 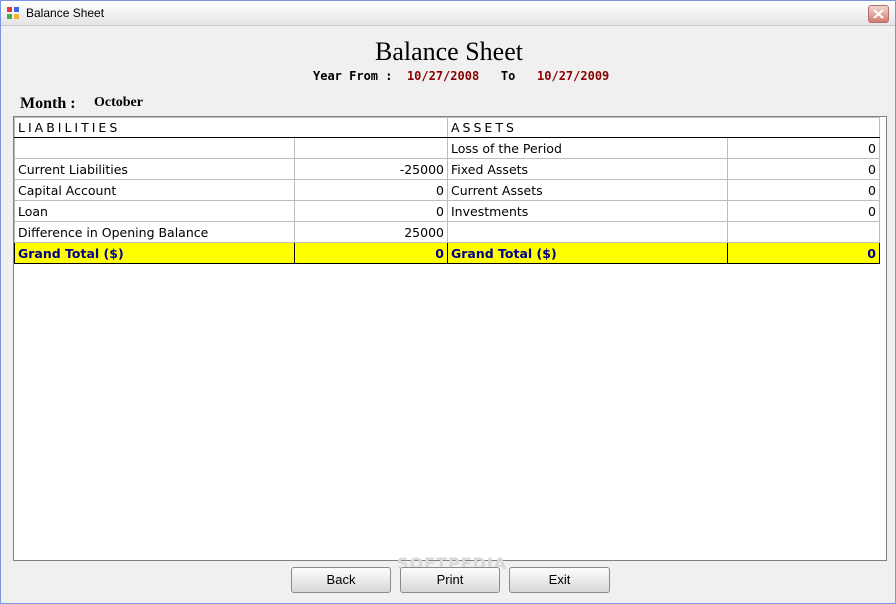 What do you see at coordinates (587, 232) in the screenshot?
I see `asset-label-cell` at bounding box center [587, 232].